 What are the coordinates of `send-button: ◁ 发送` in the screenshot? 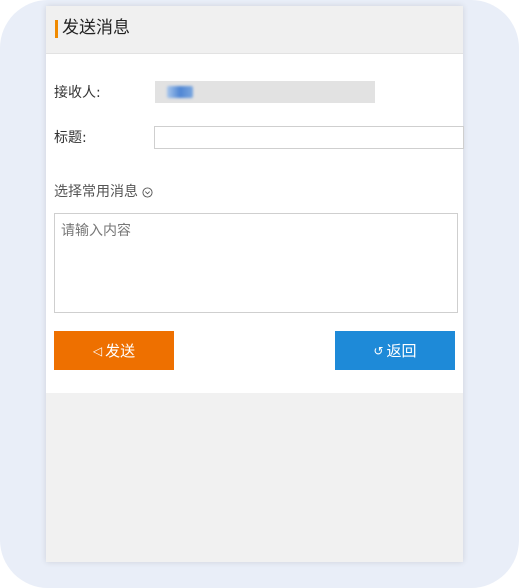 It's located at (114, 350).